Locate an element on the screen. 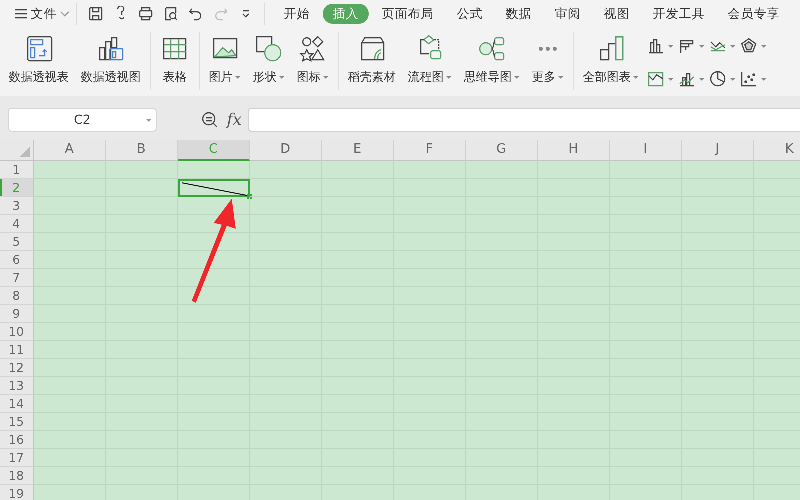  ribbon-button: 更多 is located at coordinates (548, 62).